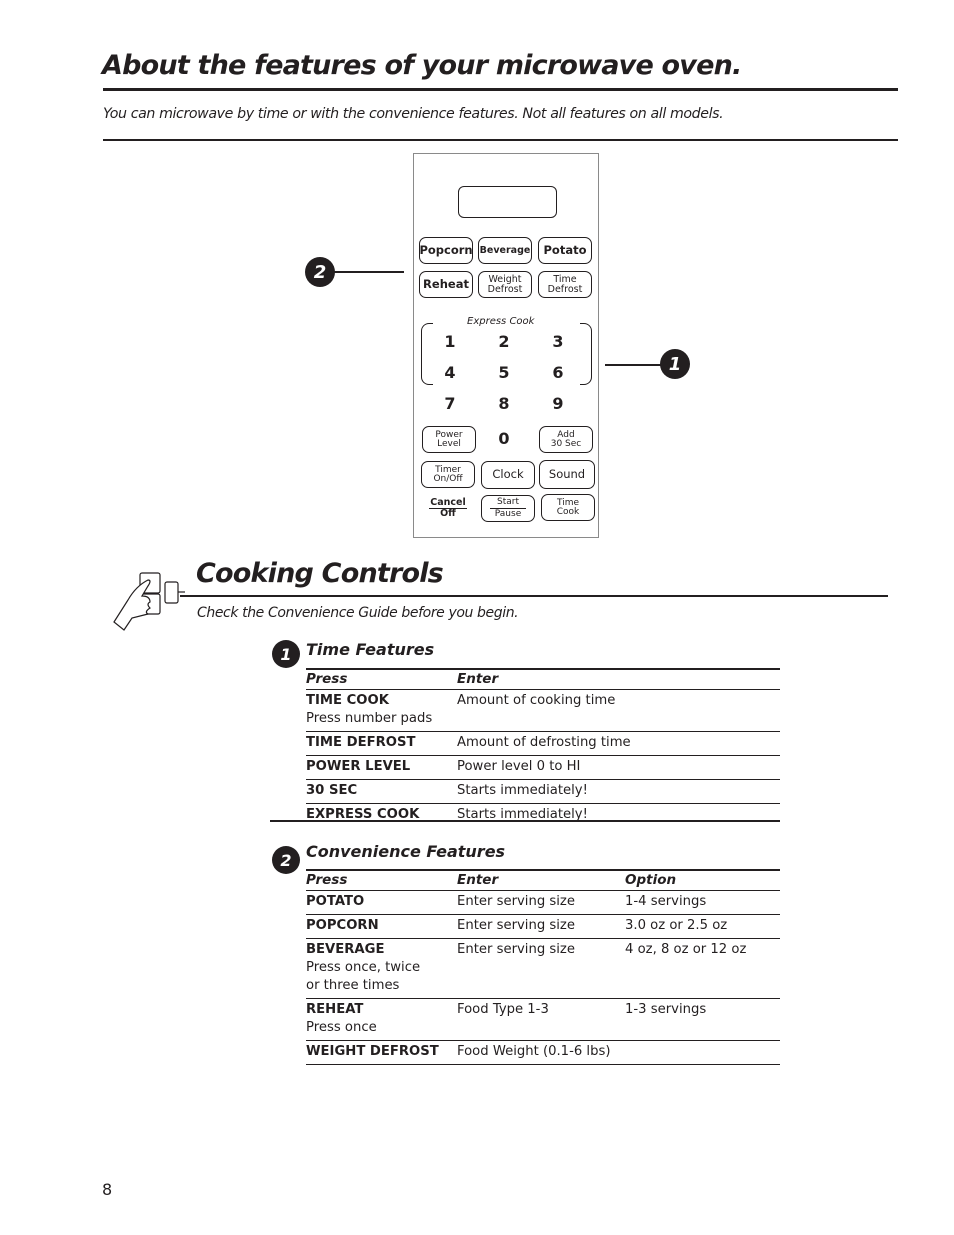  What do you see at coordinates (500, 89) in the screenshot?
I see `title-rule` at bounding box center [500, 89].